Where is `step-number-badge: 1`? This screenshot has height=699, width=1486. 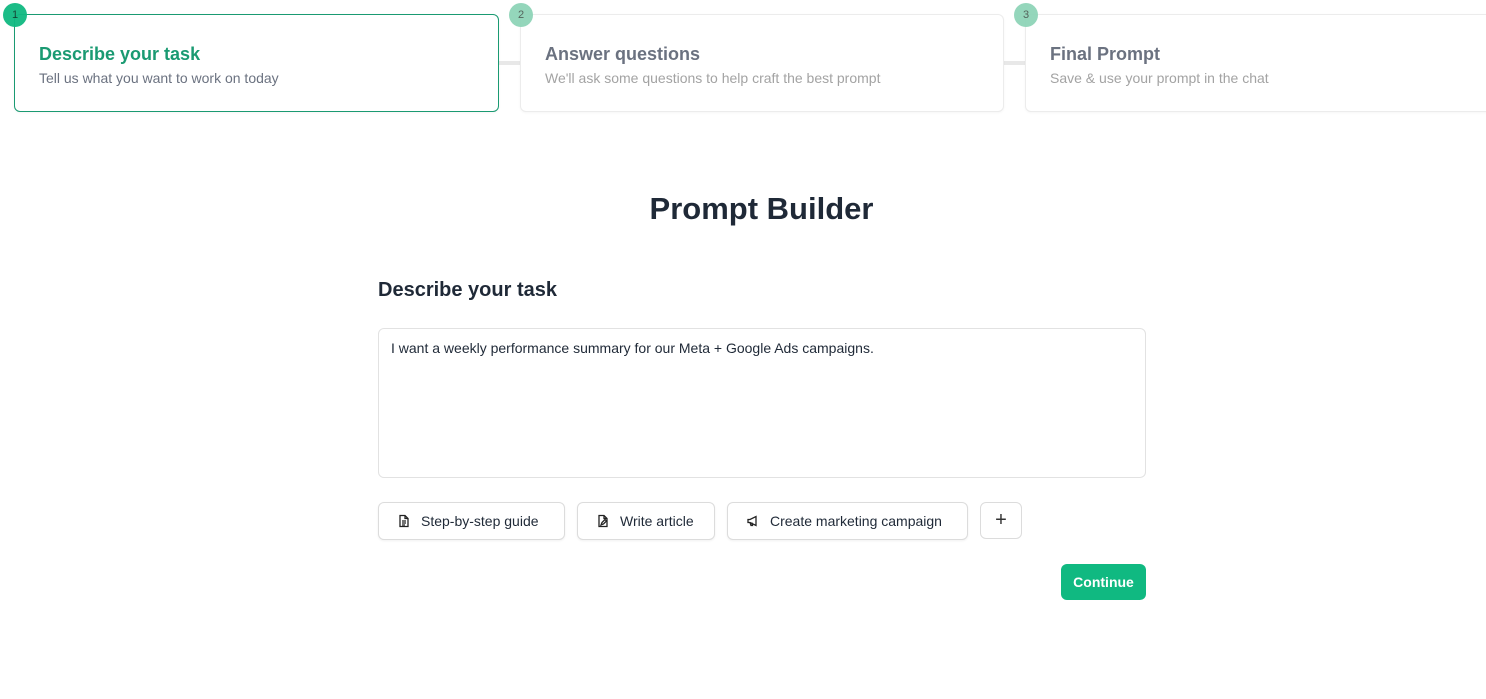
step-number-badge: 1 is located at coordinates (15, 15).